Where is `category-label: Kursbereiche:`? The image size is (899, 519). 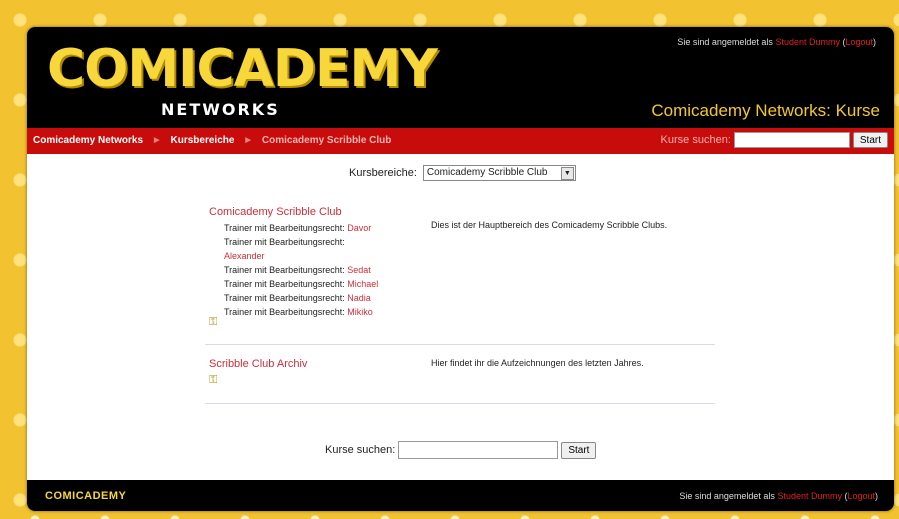
category-label: Kursbereiche: is located at coordinates (383, 173).